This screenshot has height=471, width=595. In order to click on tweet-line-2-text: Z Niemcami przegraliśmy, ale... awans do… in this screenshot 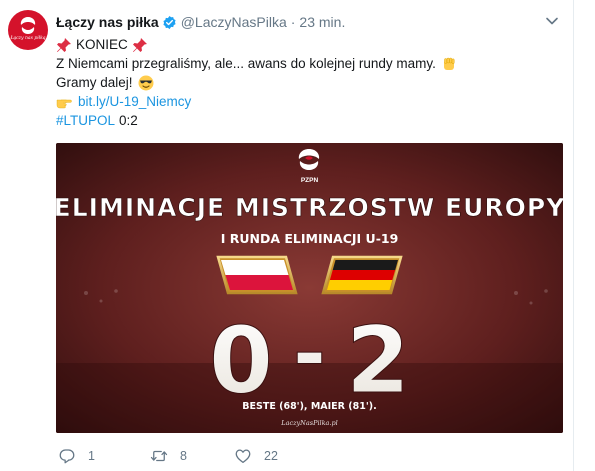, I will do `click(246, 63)`.